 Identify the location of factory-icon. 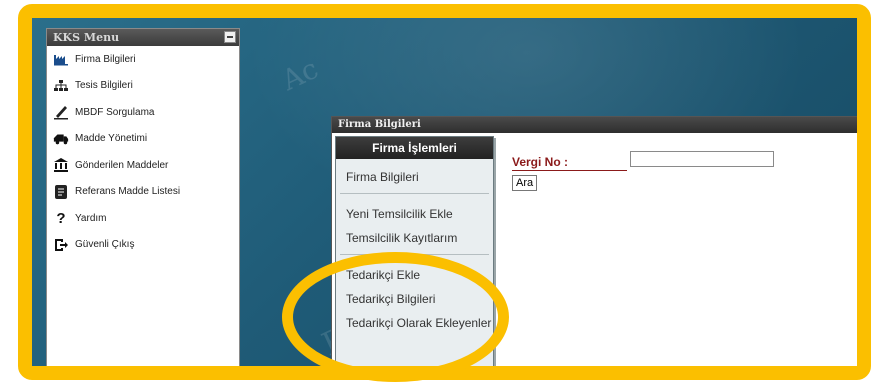
(61, 59).